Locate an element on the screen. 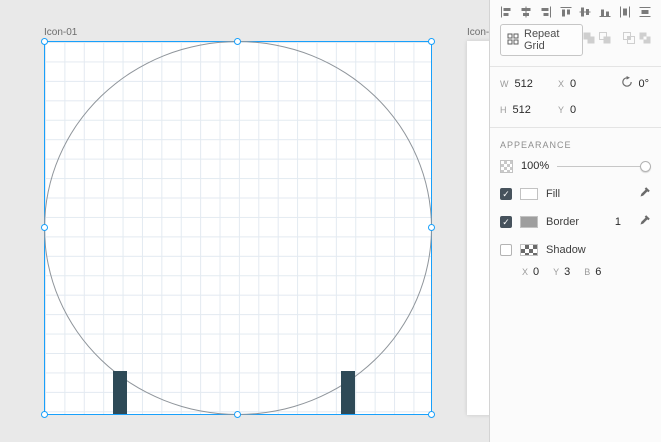 Image resolution: width=661 pixels, height=442 pixels. boolean-intersect-icon is located at coordinates (629, 40).